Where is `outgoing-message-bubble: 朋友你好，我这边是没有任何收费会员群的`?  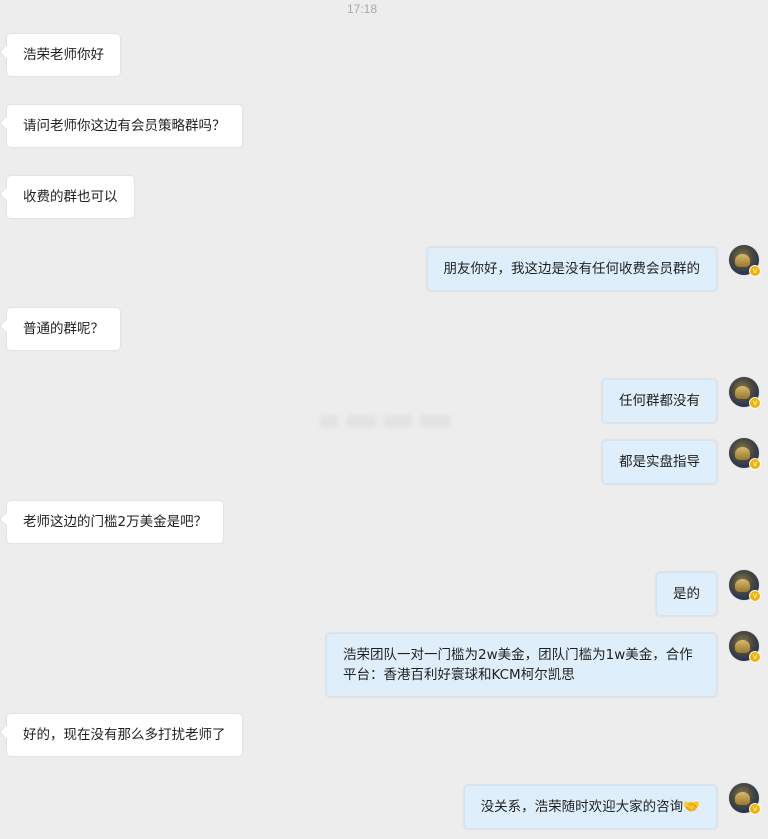
outgoing-message-bubble: 朋友你好，我这边是没有任何收费会员群的 is located at coordinates (571, 269).